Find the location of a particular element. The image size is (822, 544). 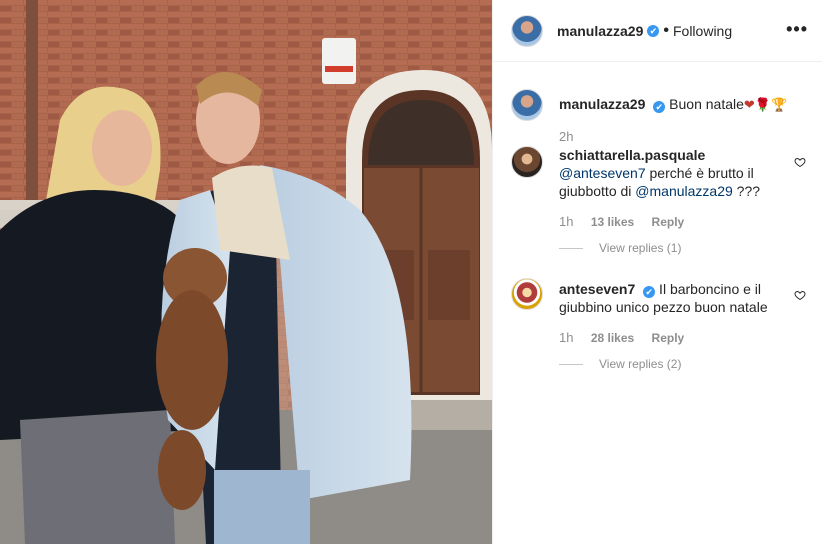

caption-age: 2h is located at coordinates (566, 136).